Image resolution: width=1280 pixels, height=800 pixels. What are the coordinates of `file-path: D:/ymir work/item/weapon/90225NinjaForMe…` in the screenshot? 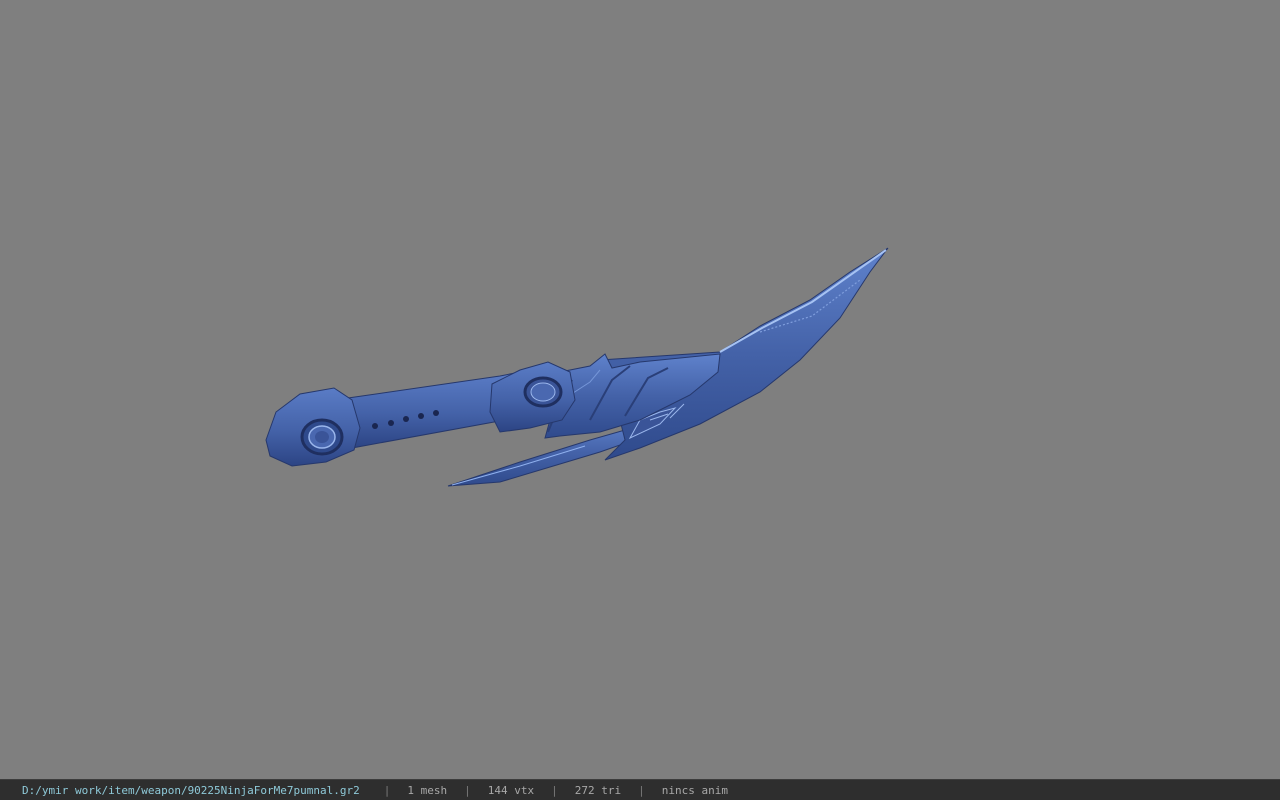 It's located at (191, 790).